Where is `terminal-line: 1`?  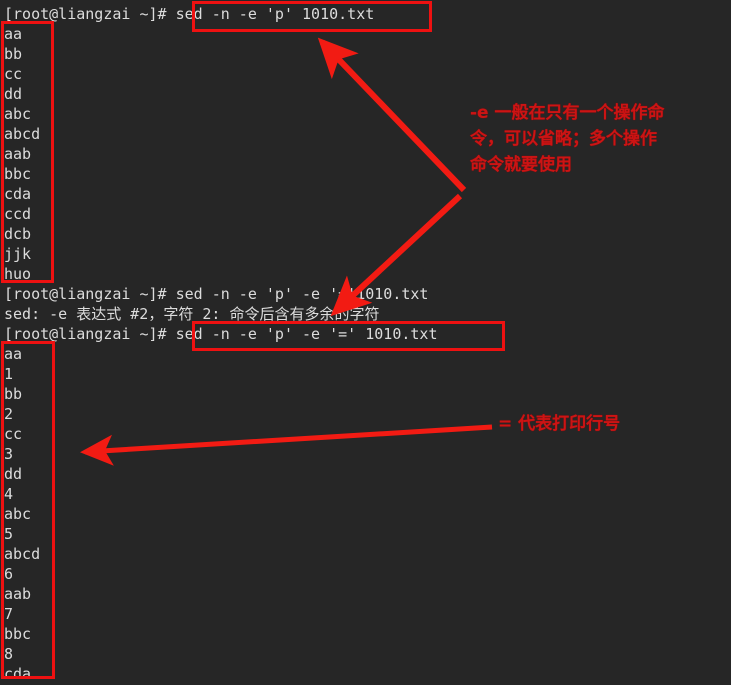 terminal-line: 1 is located at coordinates (9, 374).